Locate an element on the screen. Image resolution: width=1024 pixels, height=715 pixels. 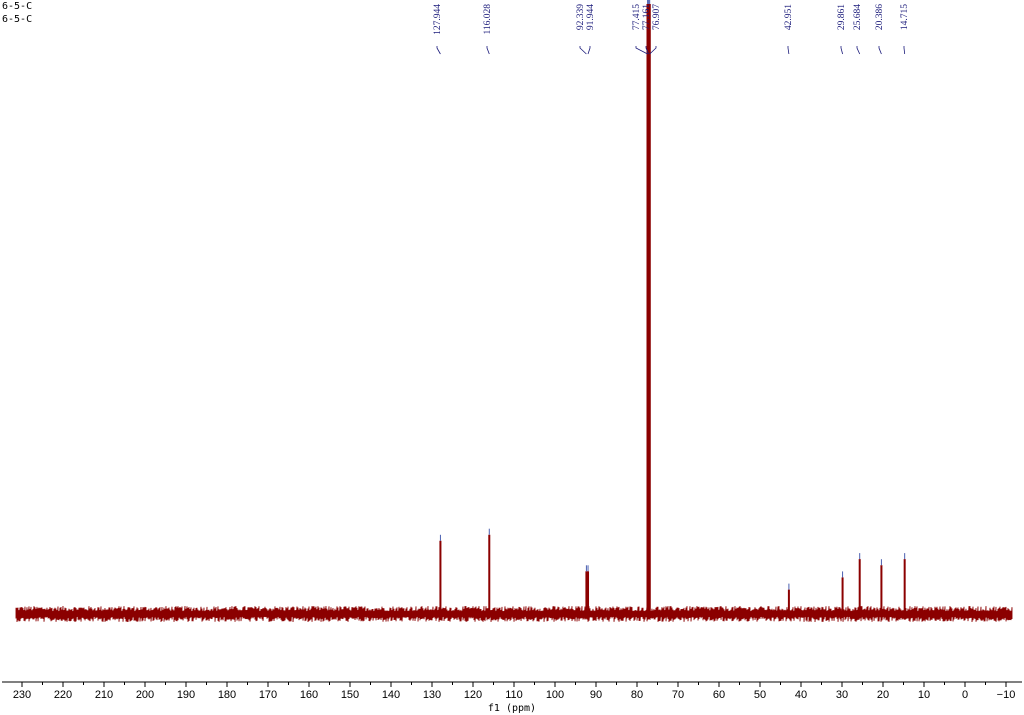
x-tick-label: 210 is located at coordinates (104, 695).